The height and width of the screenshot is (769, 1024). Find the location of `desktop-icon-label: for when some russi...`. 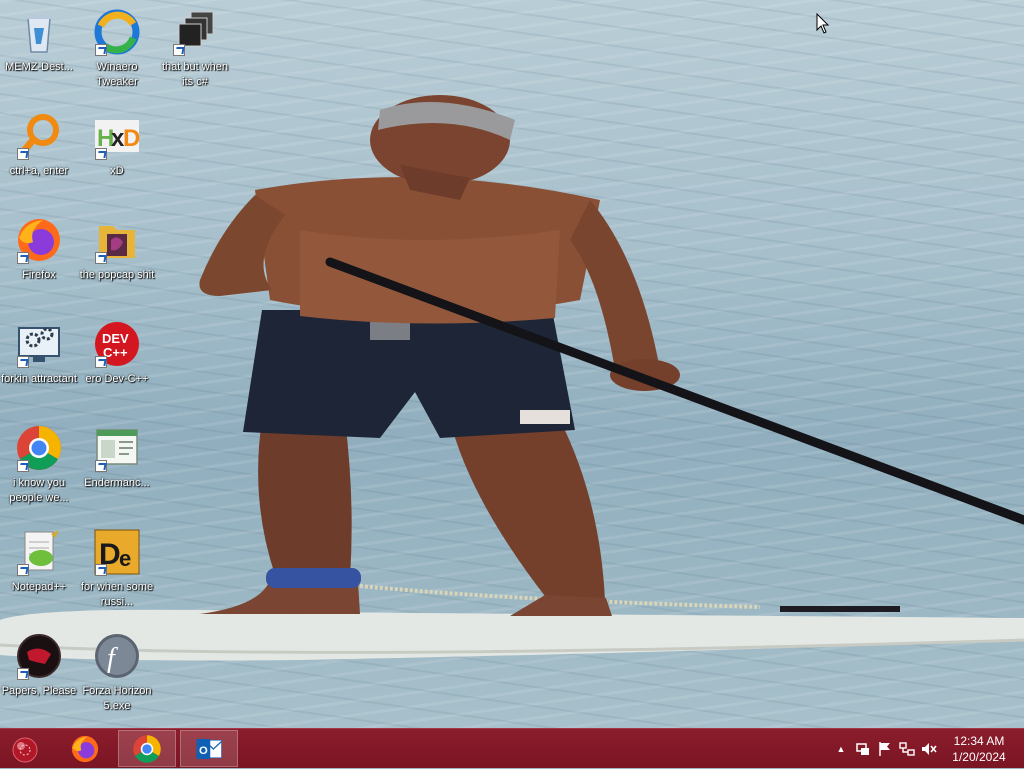

desktop-icon-label: for when some russi... is located at coordinates (117, 594).